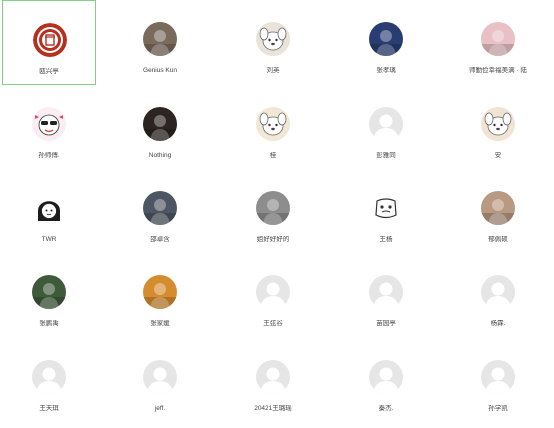 The width and height of the screenshot is (554, 428). I want to click on contact-name: 刘英, so click(273, 70).